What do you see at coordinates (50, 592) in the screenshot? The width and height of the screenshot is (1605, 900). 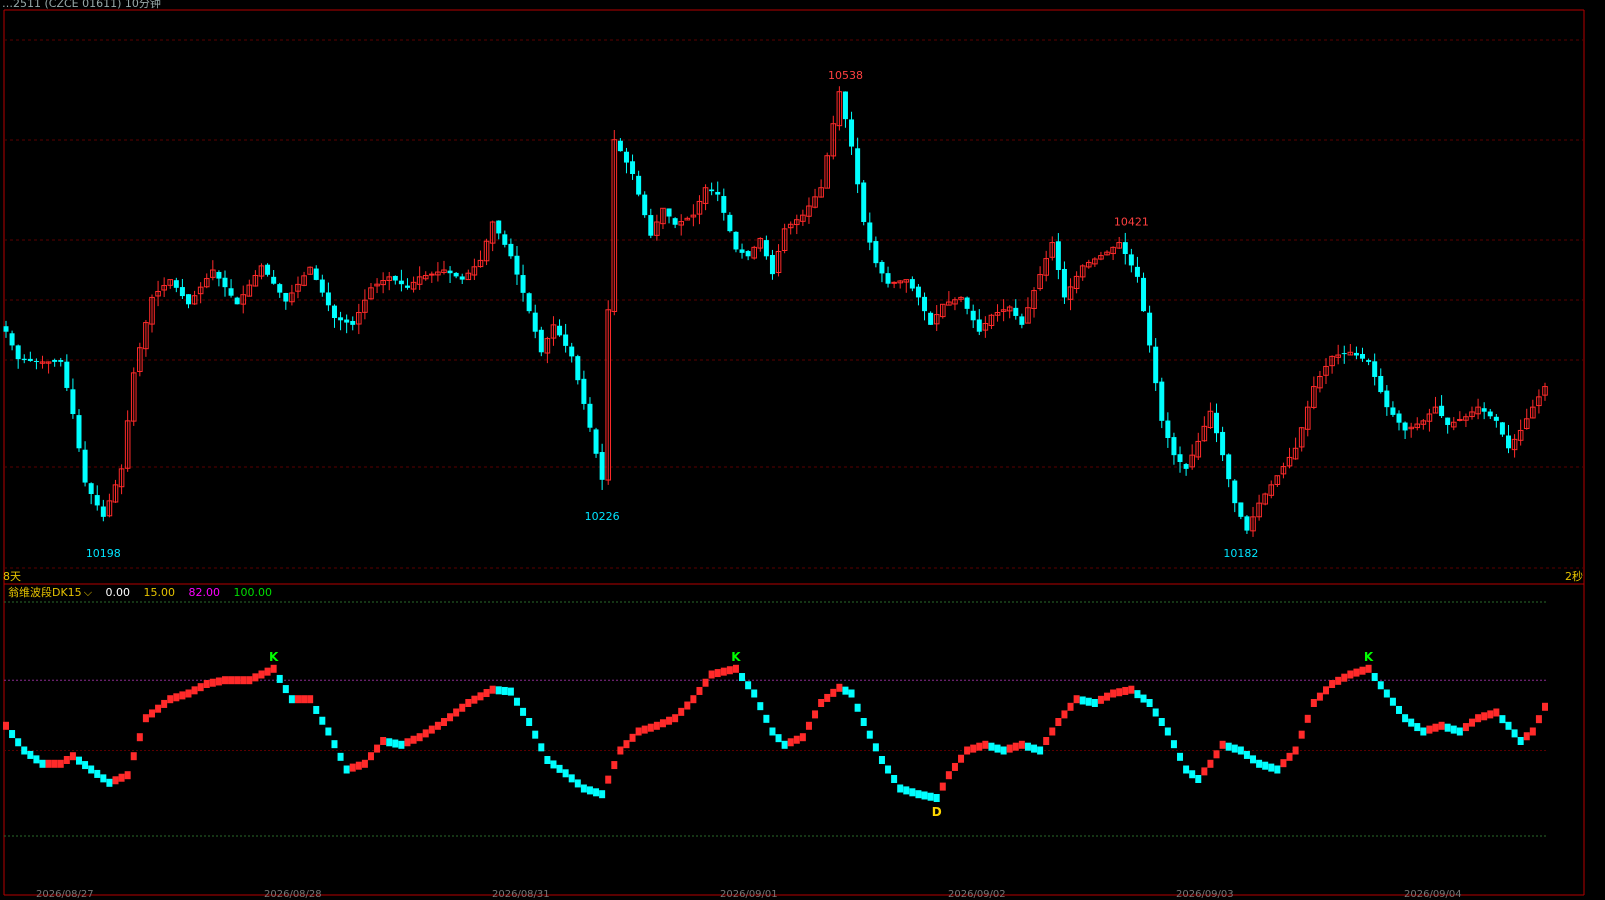 I see `indicator-name-dropdown: 翁维波段DK15 ⌵` at bounding box center [50, 592].